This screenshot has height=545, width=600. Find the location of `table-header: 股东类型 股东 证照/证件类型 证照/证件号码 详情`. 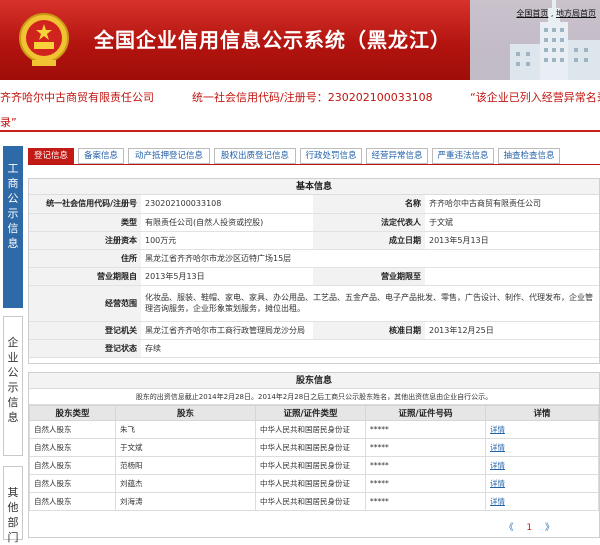

table-header: 股东类型 股东 证照/证件类型 证照/证件号码 详情 is located at coordinates (314, 413).